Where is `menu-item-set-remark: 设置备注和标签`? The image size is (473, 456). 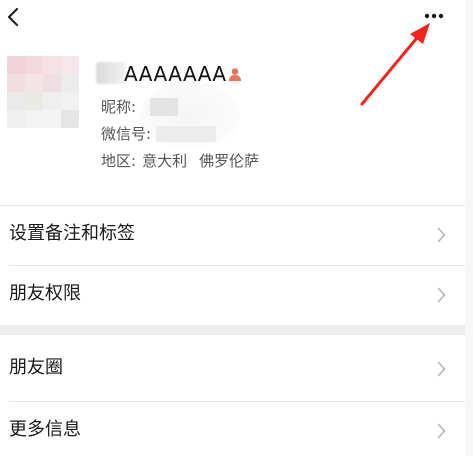 menu-item-set-remark: 设置备注和标签 is located at coordinates (232, 235).